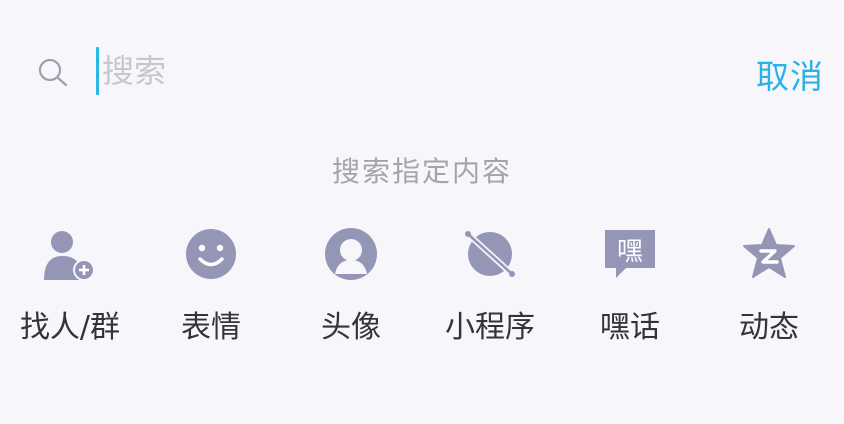 This screenshot has height=424, width=844. I want to click on smiley-icon, so click(211, 254).